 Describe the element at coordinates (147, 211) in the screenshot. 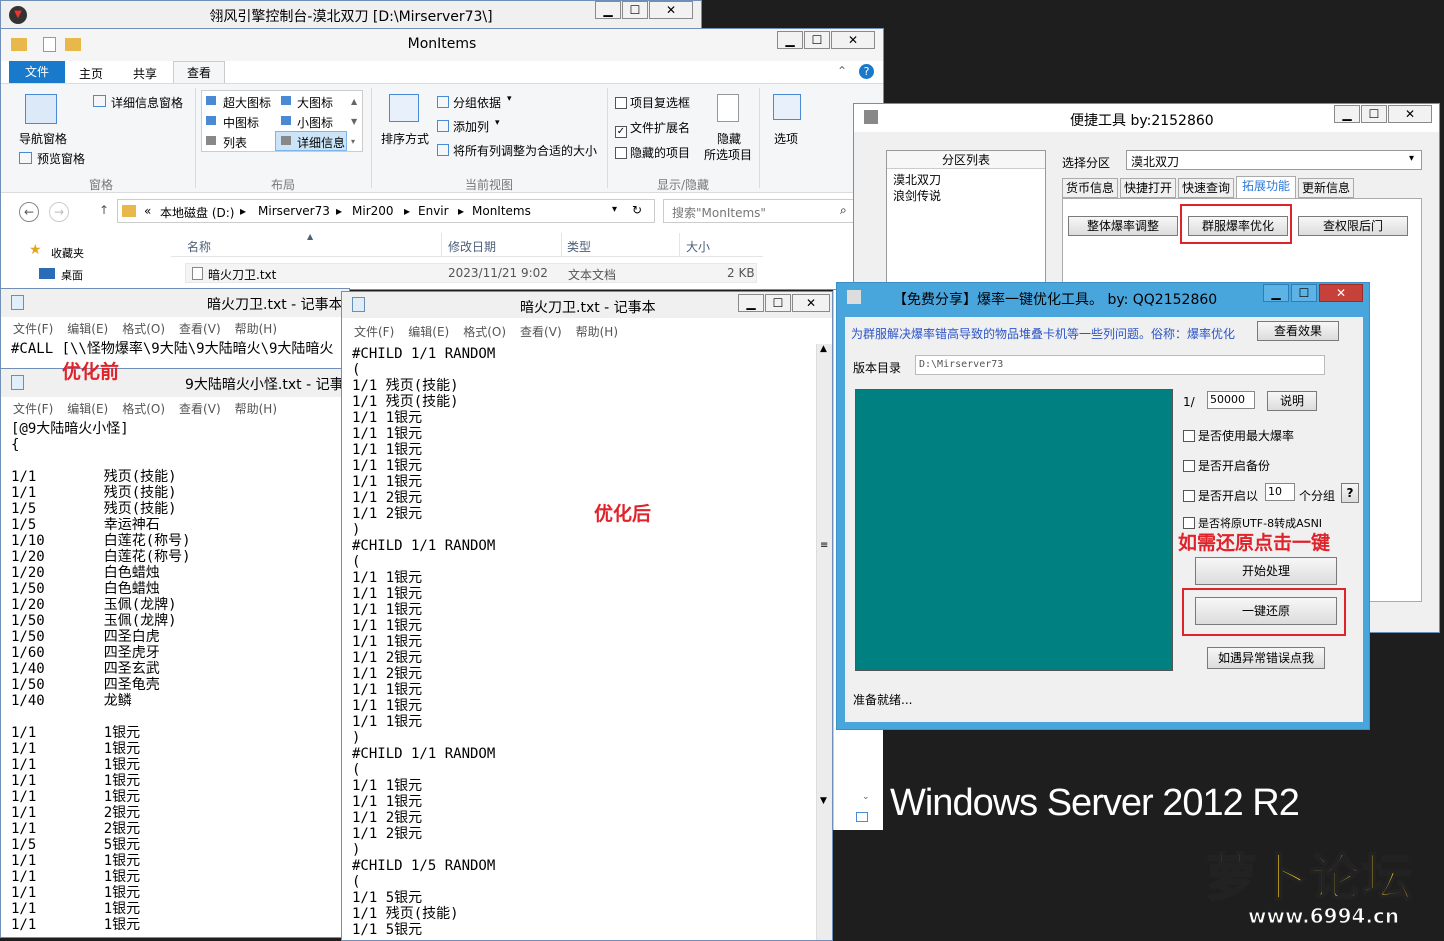

I see `breadcrumb-back: «` at that location.